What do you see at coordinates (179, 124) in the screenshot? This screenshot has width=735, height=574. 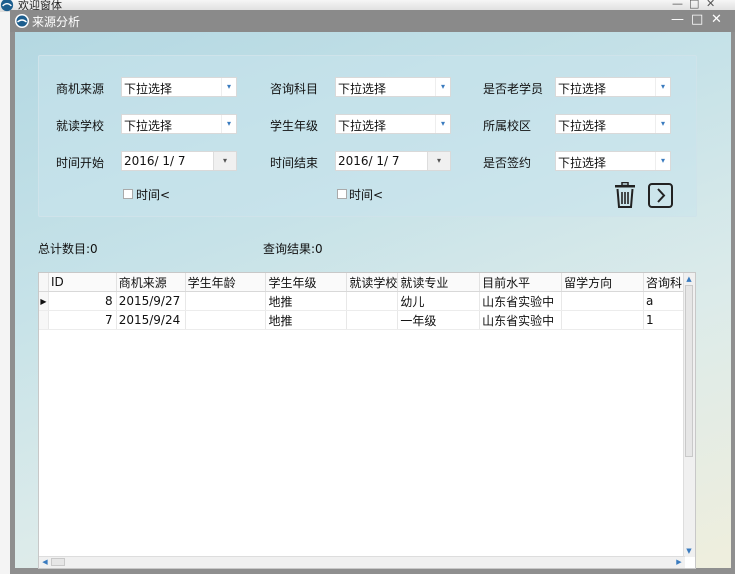 I see `school-select: 下拉选择 ▾` at bounding box center [179, 124].